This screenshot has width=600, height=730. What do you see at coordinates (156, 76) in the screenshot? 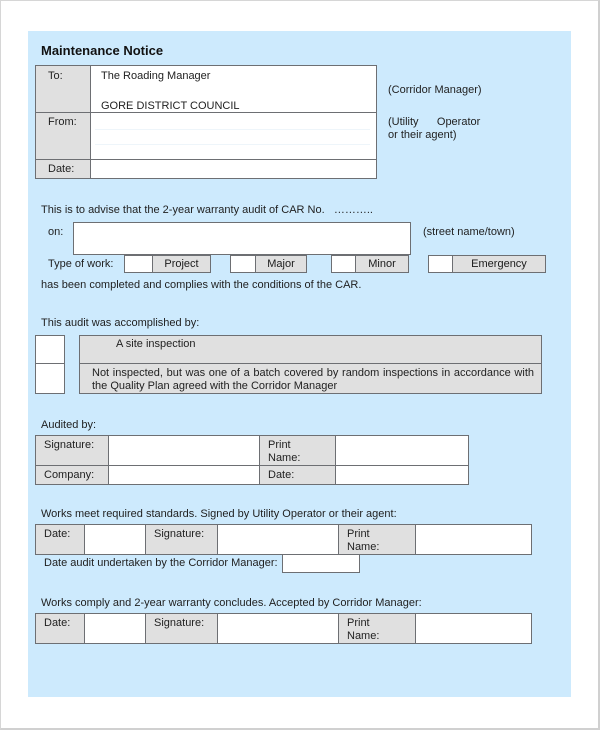
I see `to-recipient: The Roading Manager` at bounding box center [156, 76].